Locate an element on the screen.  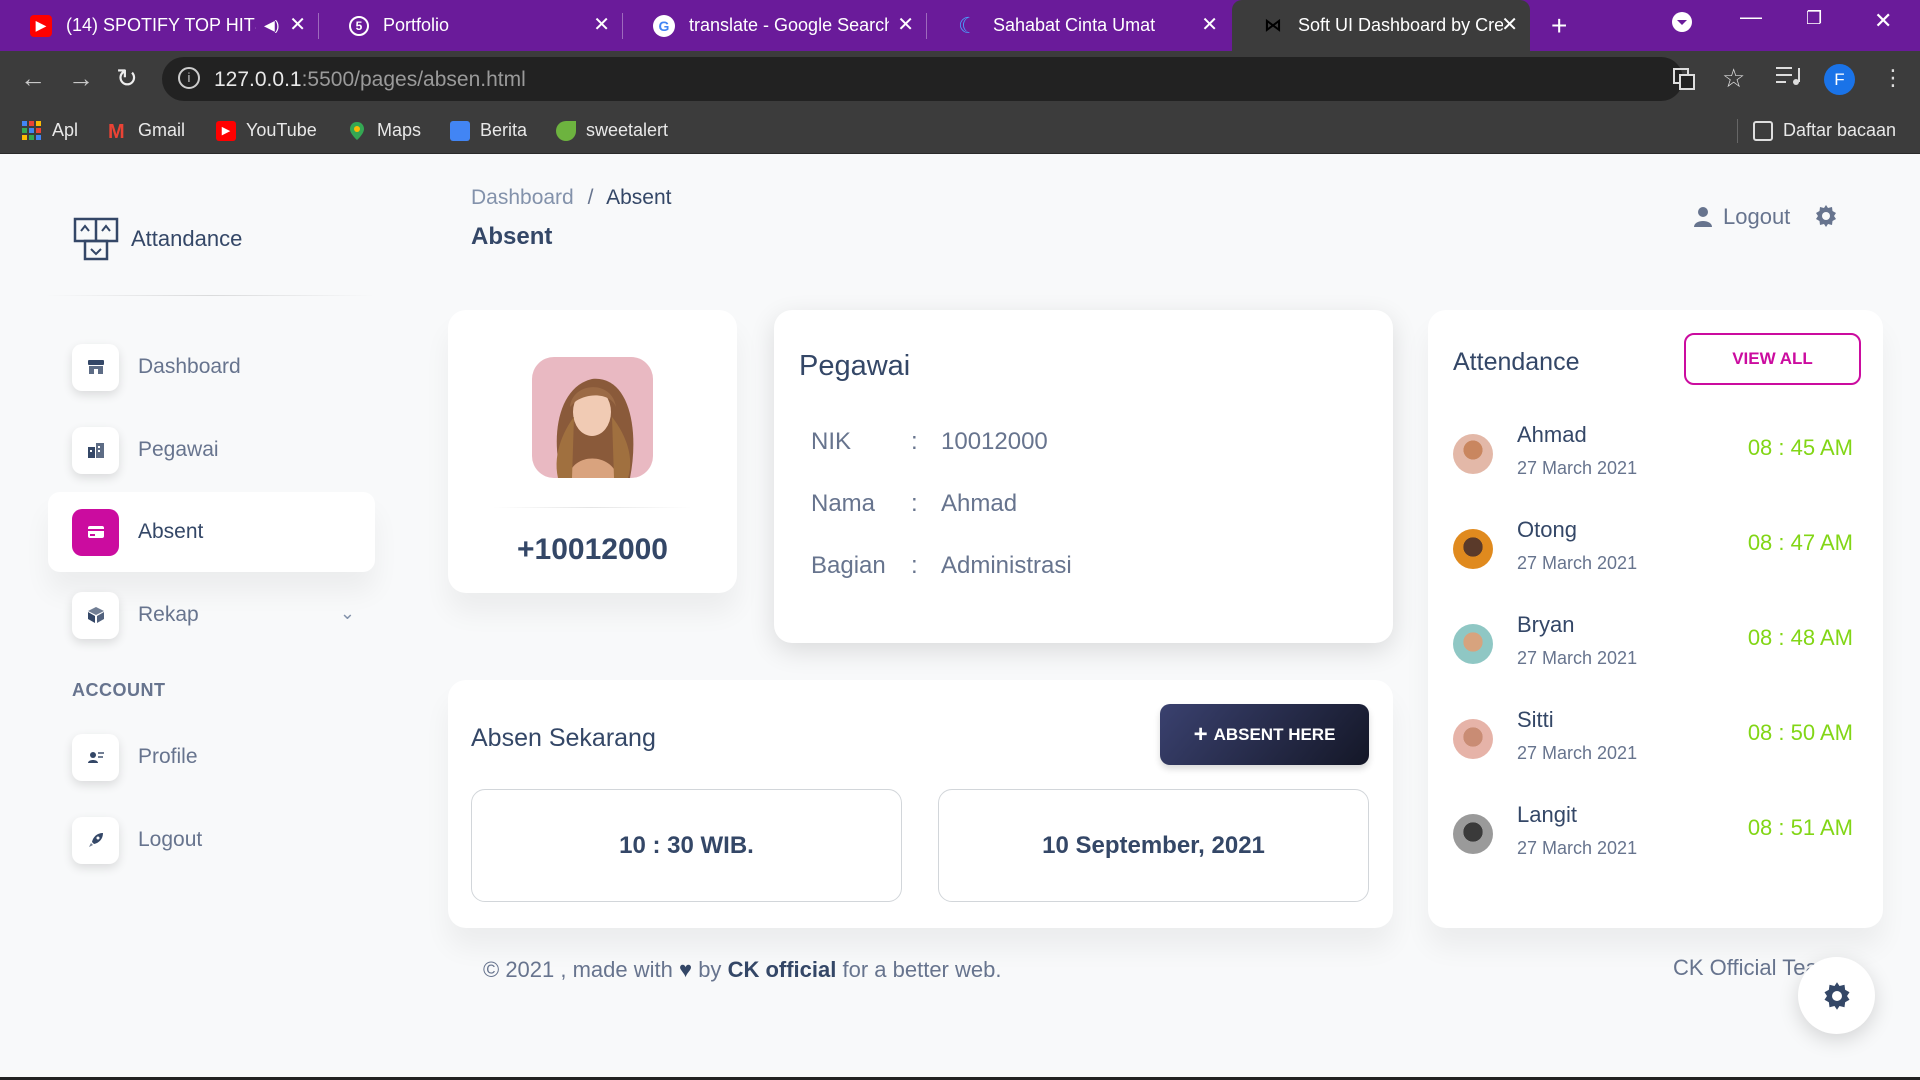
reload-icon: ↻ is located at coordinates (127, 78).